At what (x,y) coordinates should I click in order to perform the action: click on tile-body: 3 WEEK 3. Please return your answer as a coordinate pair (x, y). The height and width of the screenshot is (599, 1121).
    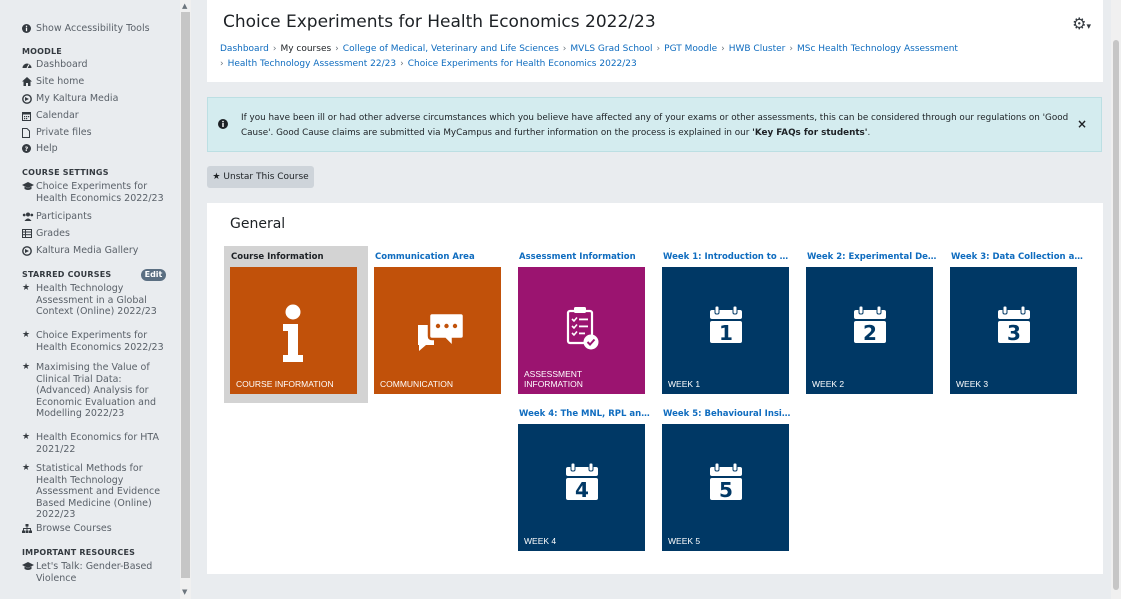
    Looking at the image, I should click on (1013, 330).